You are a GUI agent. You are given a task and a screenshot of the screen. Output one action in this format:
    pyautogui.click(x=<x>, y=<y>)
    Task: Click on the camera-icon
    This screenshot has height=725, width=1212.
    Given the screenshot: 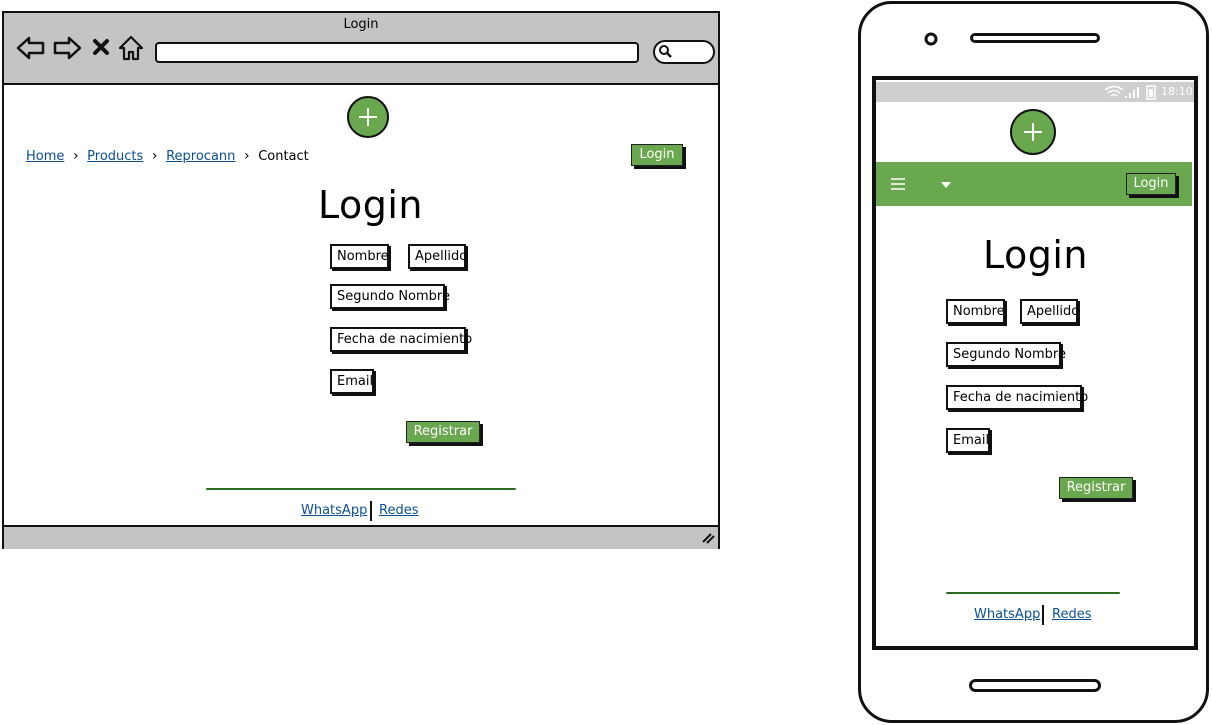 What is the action you would take?
    pyautogui.click(x=931, y=39)
    